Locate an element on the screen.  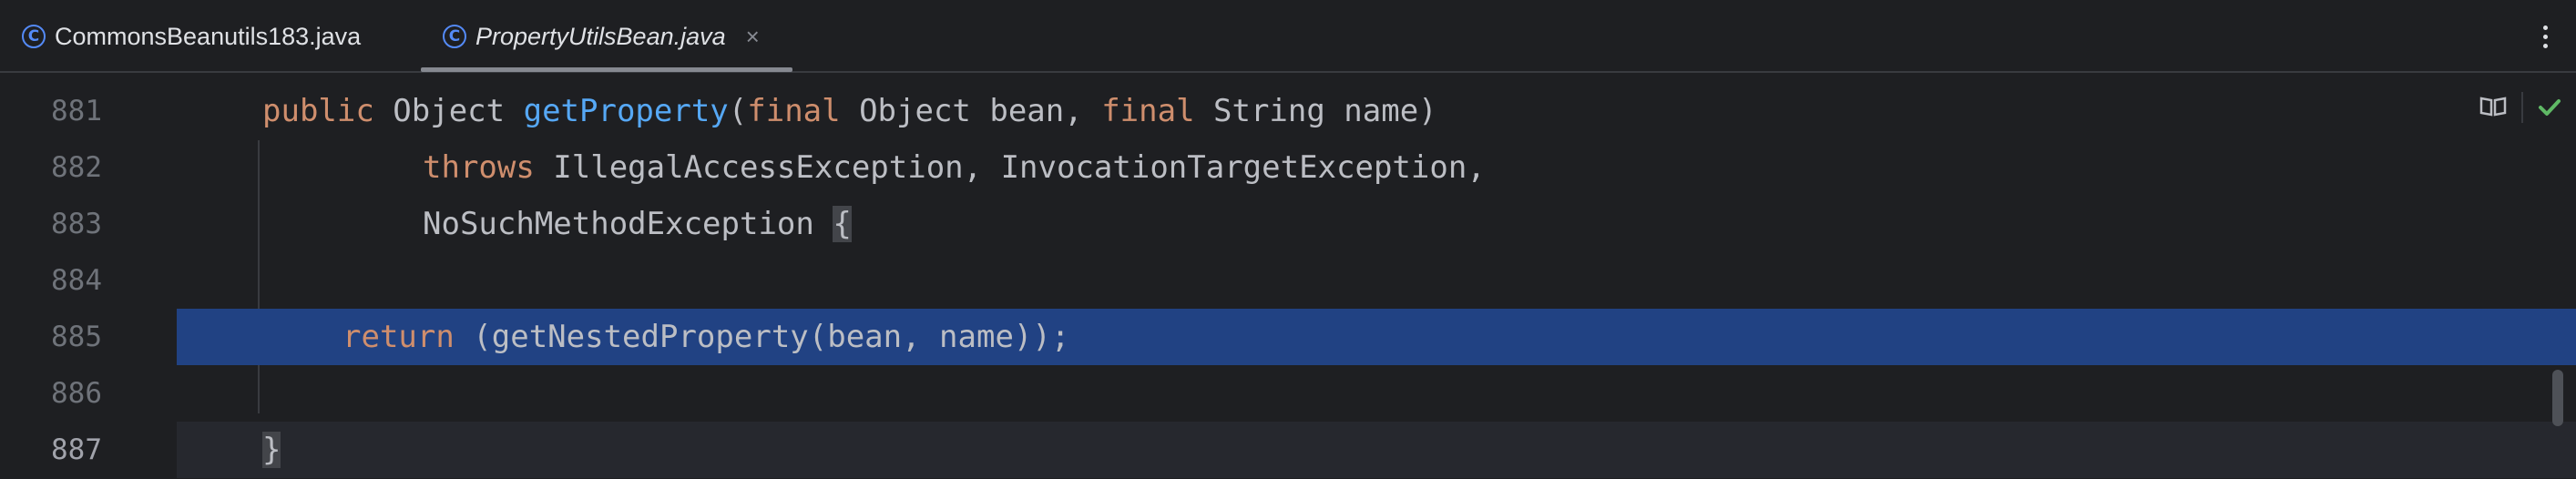
line-number: 887 is located at coordinates (76, 450).